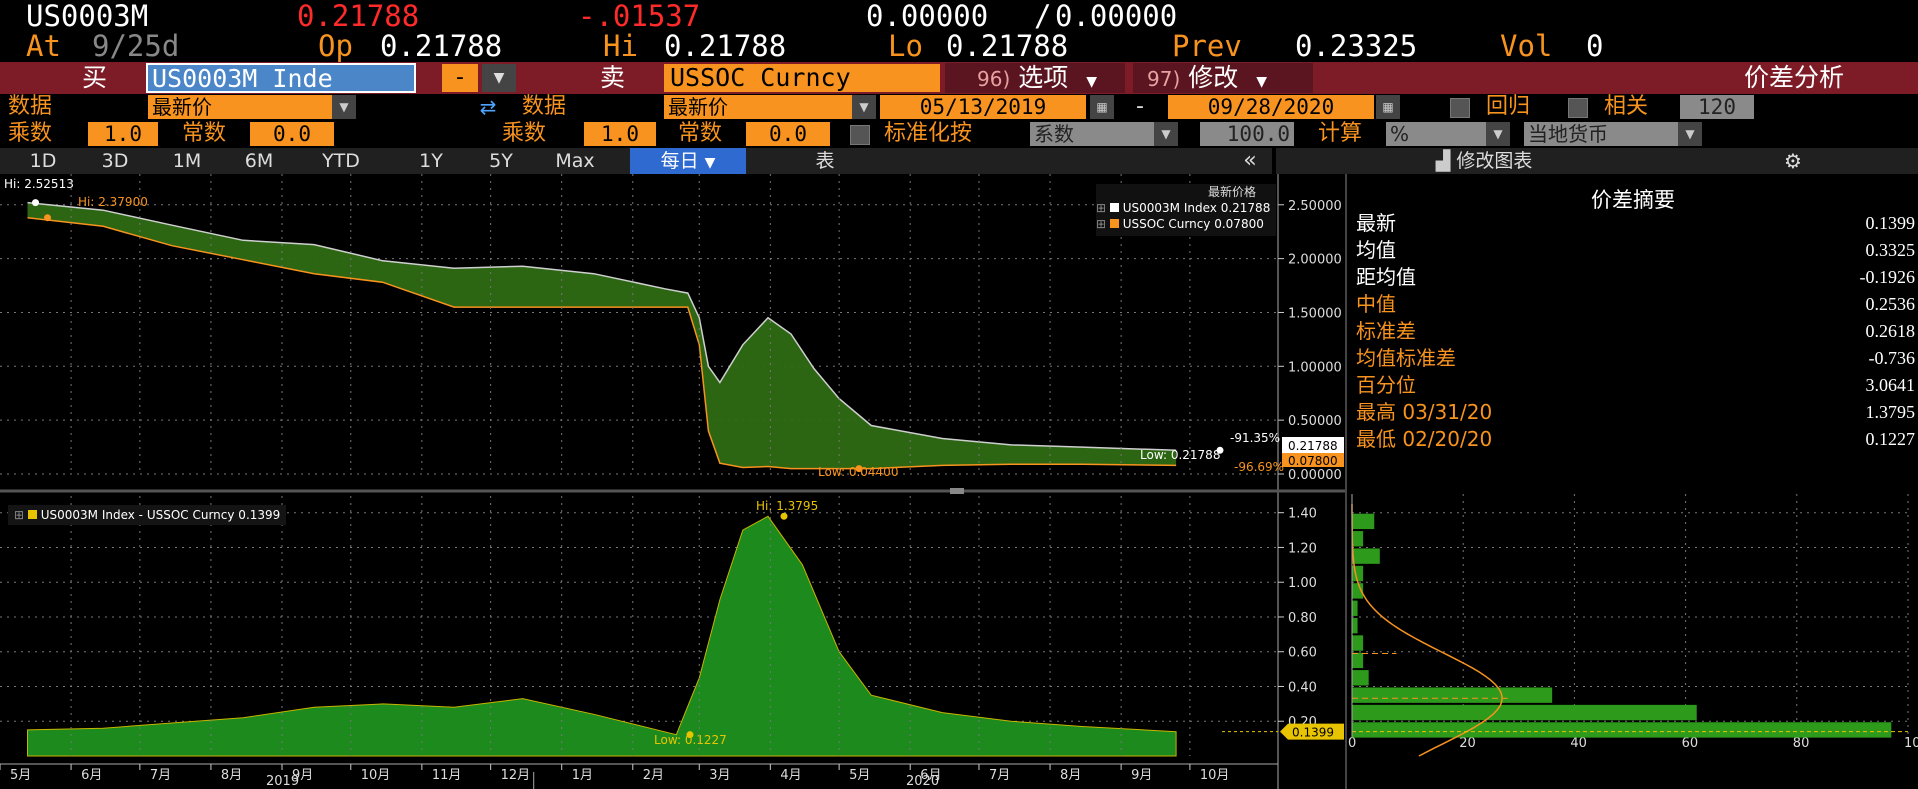  I want to click on end-calendar-icon: ▦, so click(1388, 107).